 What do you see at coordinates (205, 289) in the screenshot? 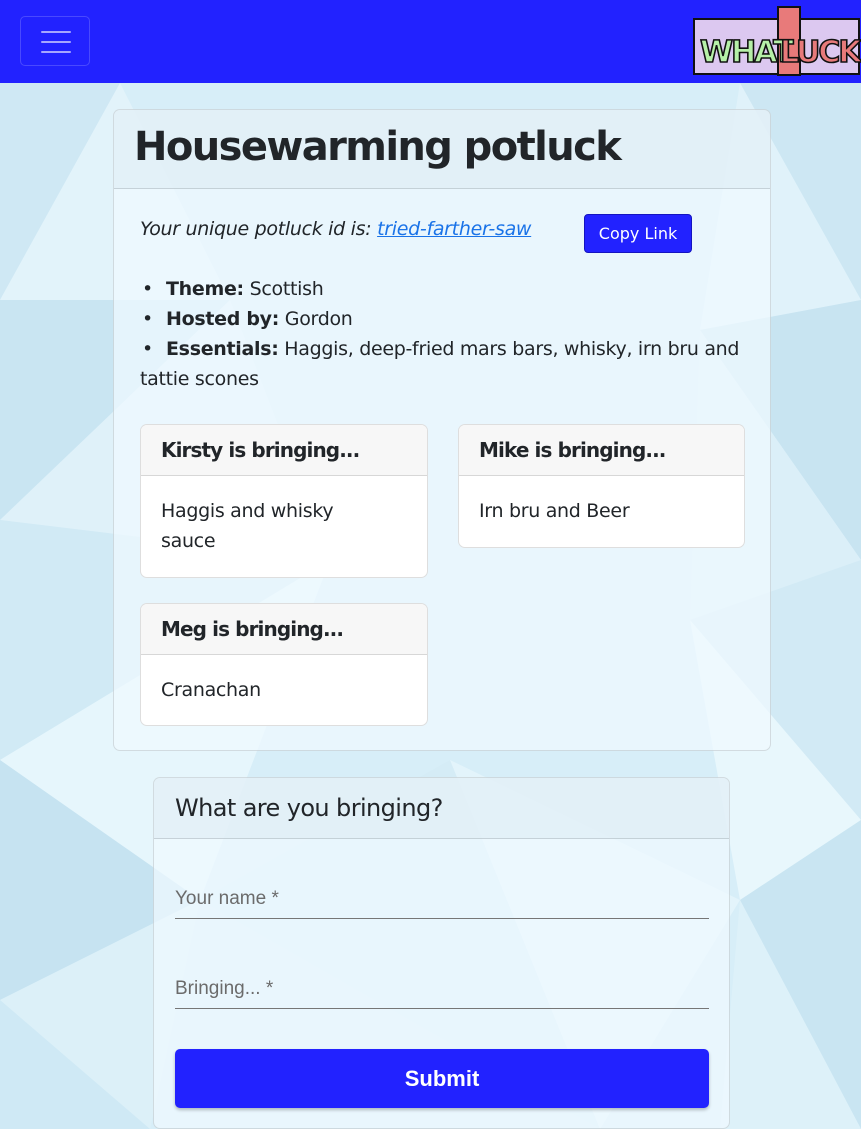
I see `detail-key: Theme:` at bounding box center [205, 289].